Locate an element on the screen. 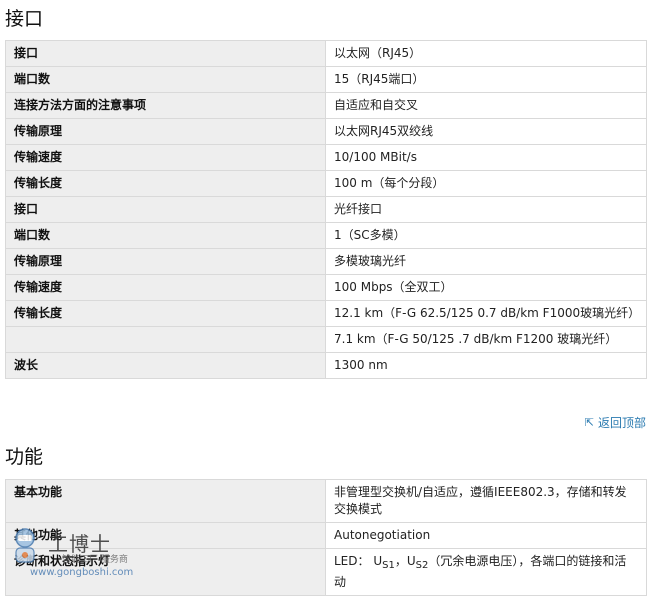 The width and height of the screenshot is (662, 602). table-row: 传输原理 多模玻璃光纤 is located at coordinates (326, 261).